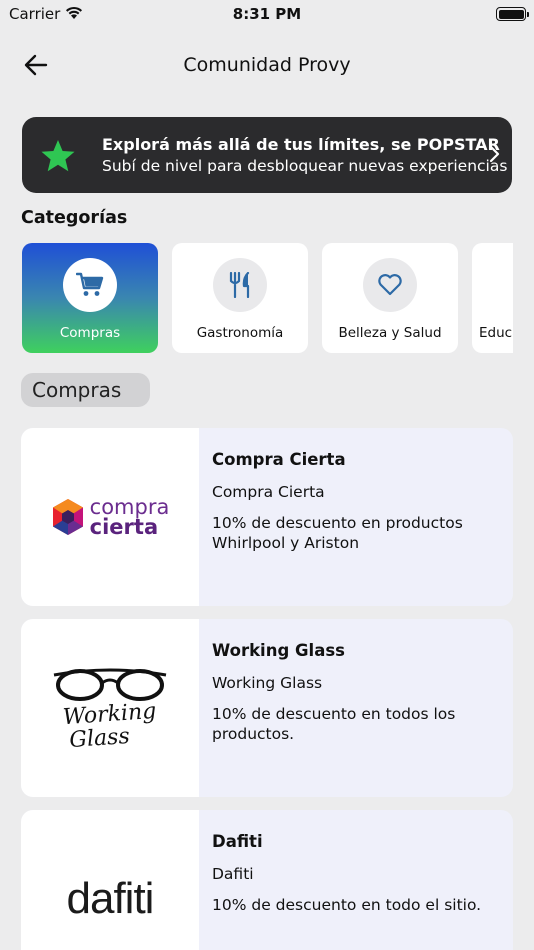 The height and width of the screenshot is (950, 534). I want to click on category-compras: Compras, so click(90, 298).